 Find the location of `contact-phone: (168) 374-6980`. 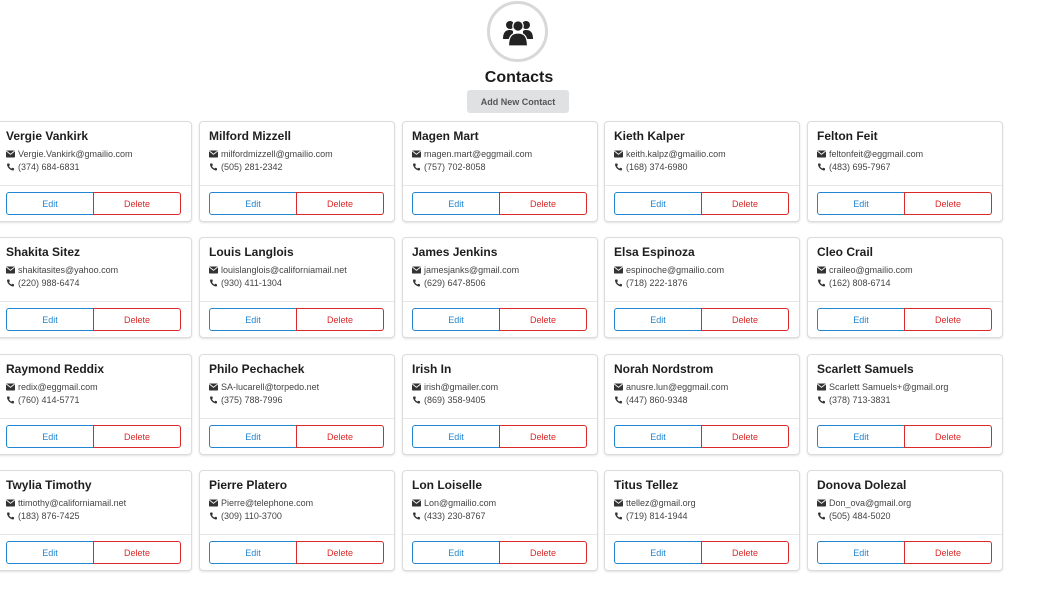

contact-phone: (168) 374-6980 is located at coordinates (657, 167).